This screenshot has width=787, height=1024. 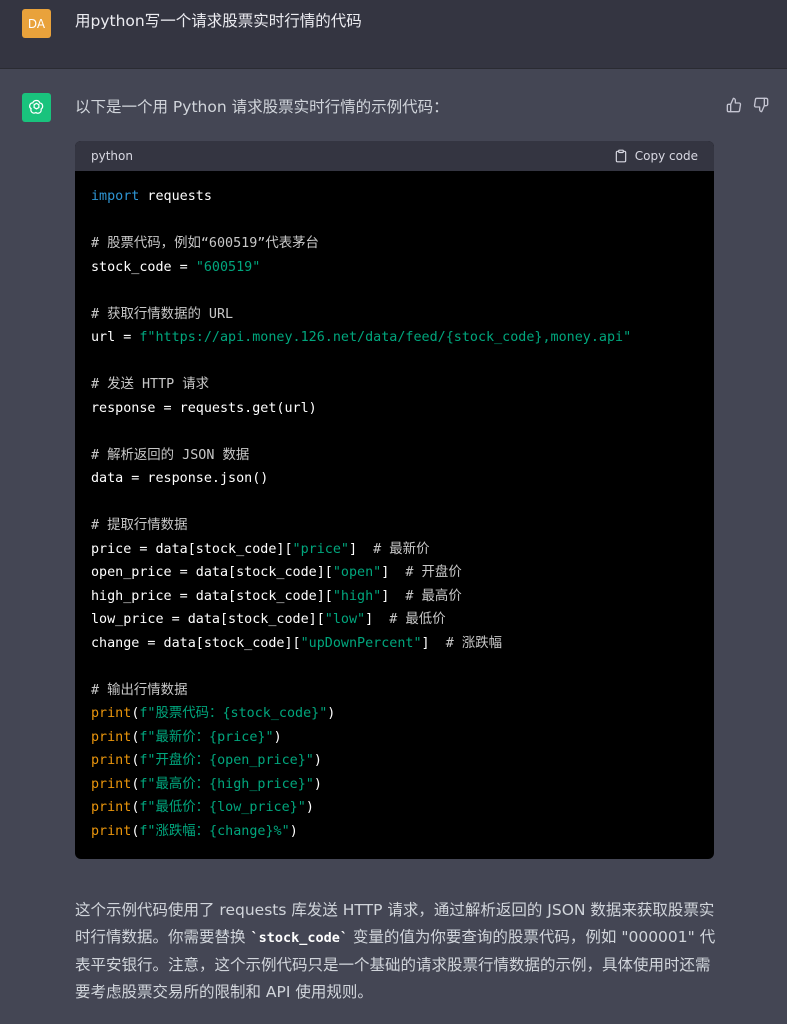 I want to click on code-comment: # 开盘价, so click(x=433, y=572).